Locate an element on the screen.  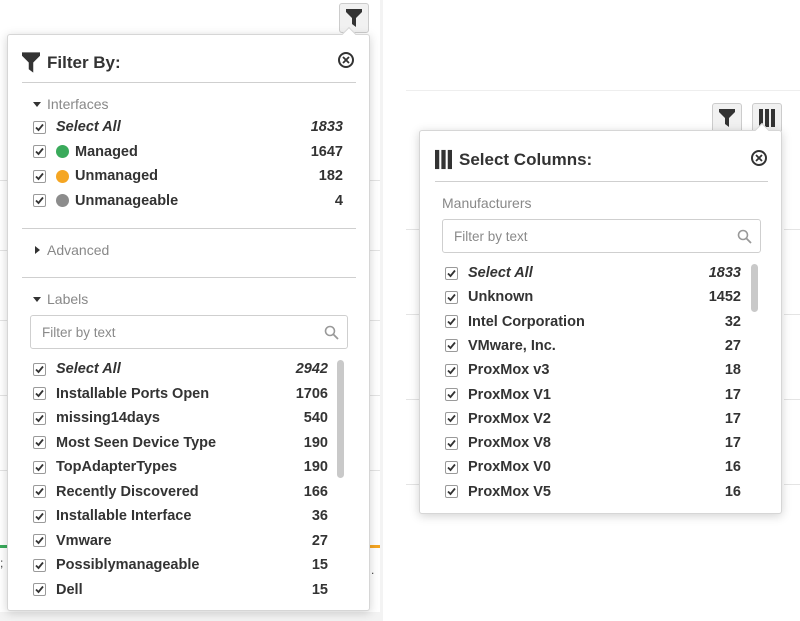
row-label: Recently Discovered is located at coordinates (127, 491).